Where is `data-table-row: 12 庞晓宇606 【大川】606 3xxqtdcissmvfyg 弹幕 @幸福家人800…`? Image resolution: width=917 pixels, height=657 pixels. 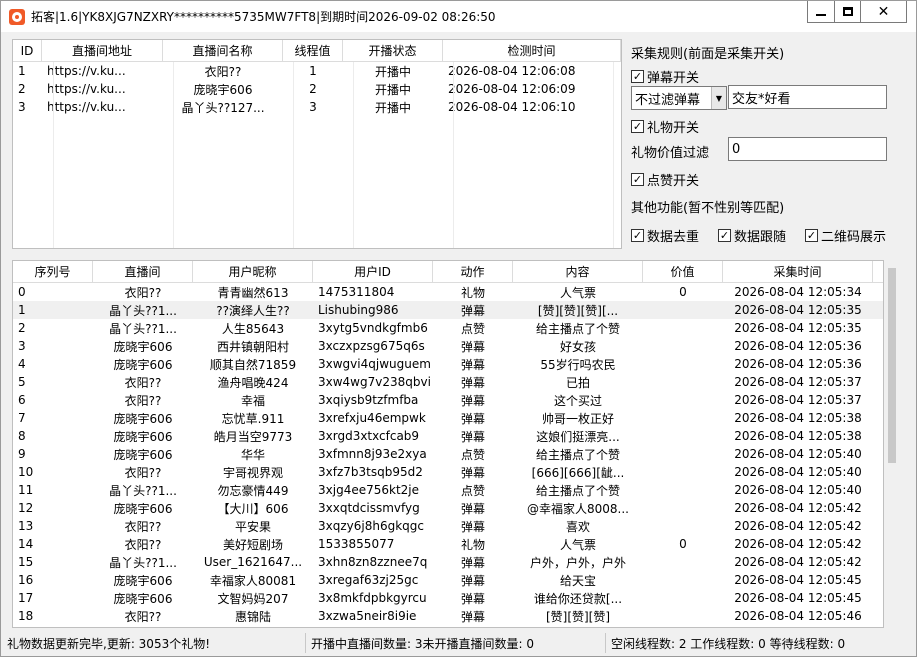 data-table-row: 12 庞晓宇606 【大川】606 3xxqtdcissmvfyg 弹幕 @幸福家人800… is located at coordinates (448, 508).